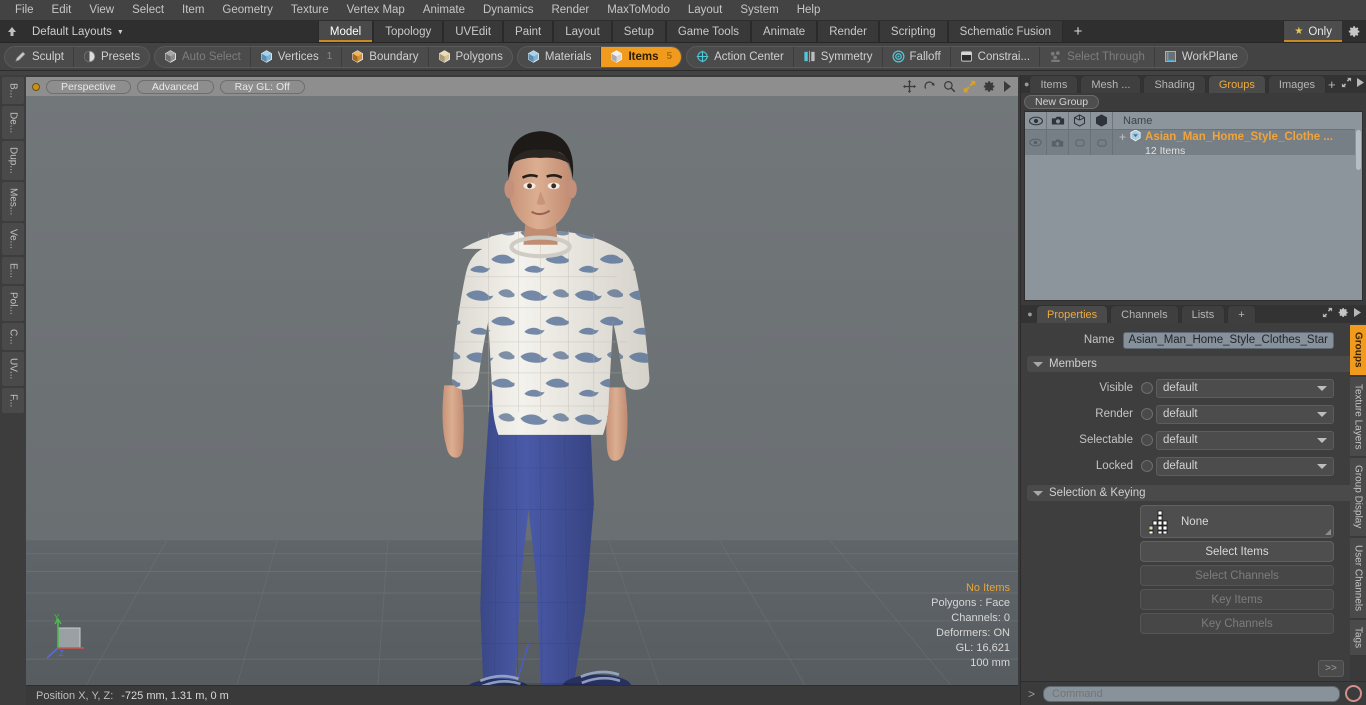  What do you see at coordinates (345, 31) in the screenshot?
I see `layout-tab-model: Model` at bounding box center [345, 31].